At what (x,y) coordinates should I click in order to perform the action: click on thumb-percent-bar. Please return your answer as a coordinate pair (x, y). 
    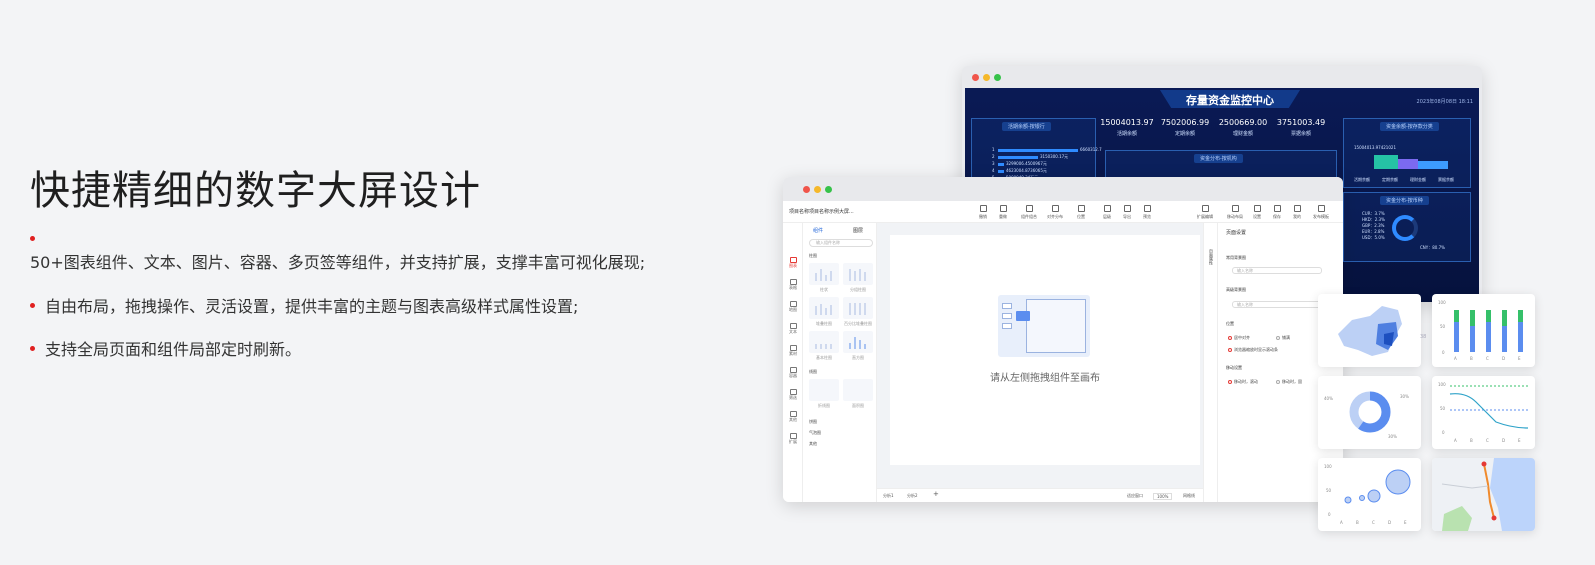
    Looking at the image, I should click on (858, 308).